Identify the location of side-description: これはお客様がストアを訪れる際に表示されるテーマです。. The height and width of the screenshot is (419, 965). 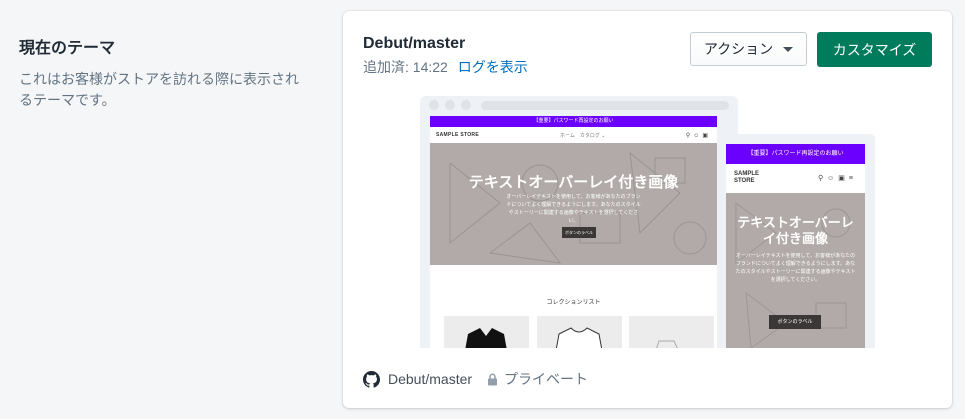
(159, 89).